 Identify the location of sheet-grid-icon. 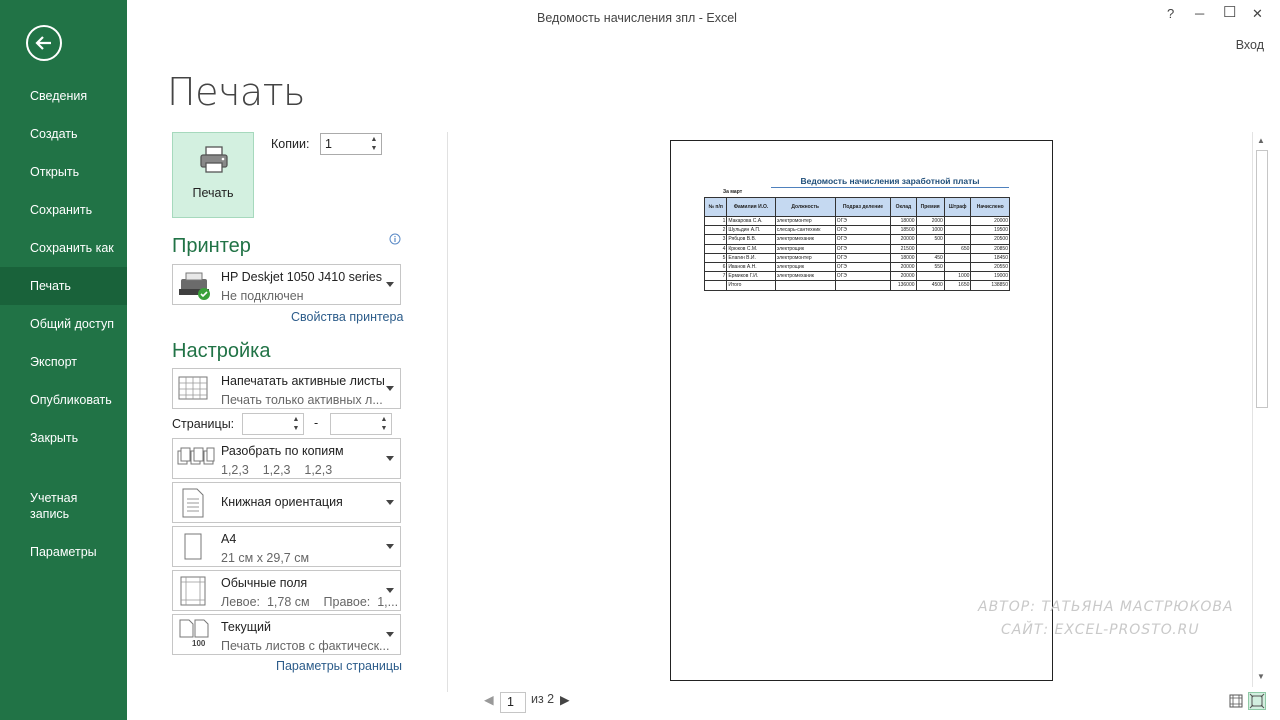
(193, 388).